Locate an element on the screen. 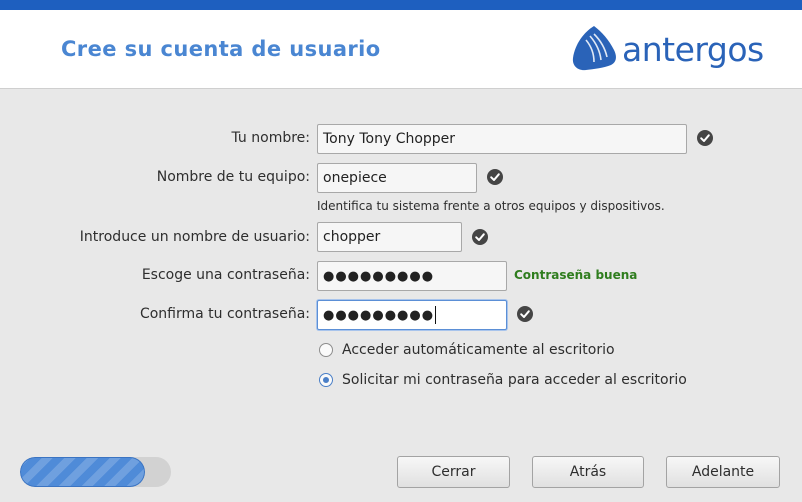 This screenshot has width=802, height=502. antergos-logo: antergos is located at coordinates (667, 53).